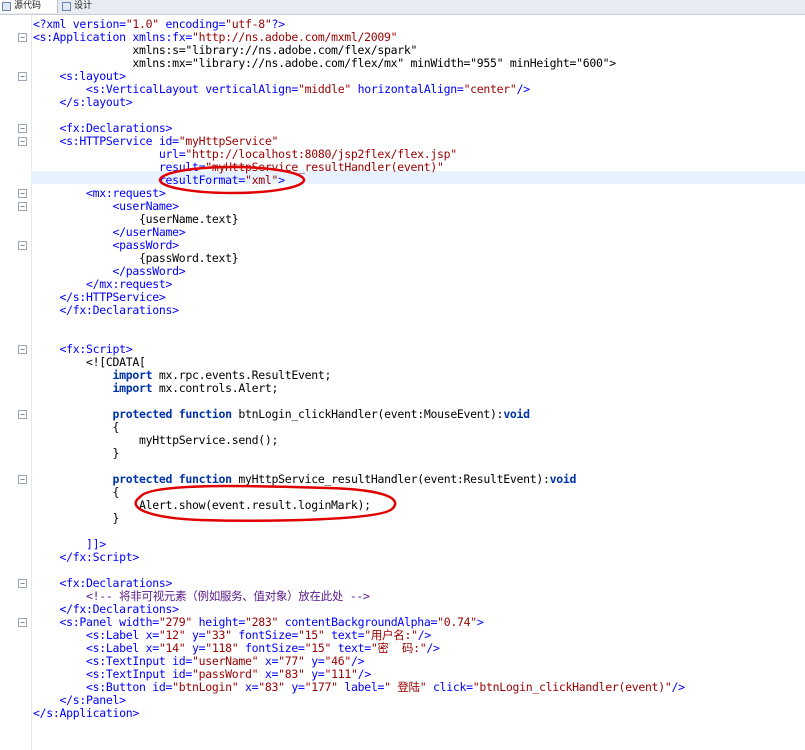  I want to click on tab-source: 源代码, so click(29, 6).